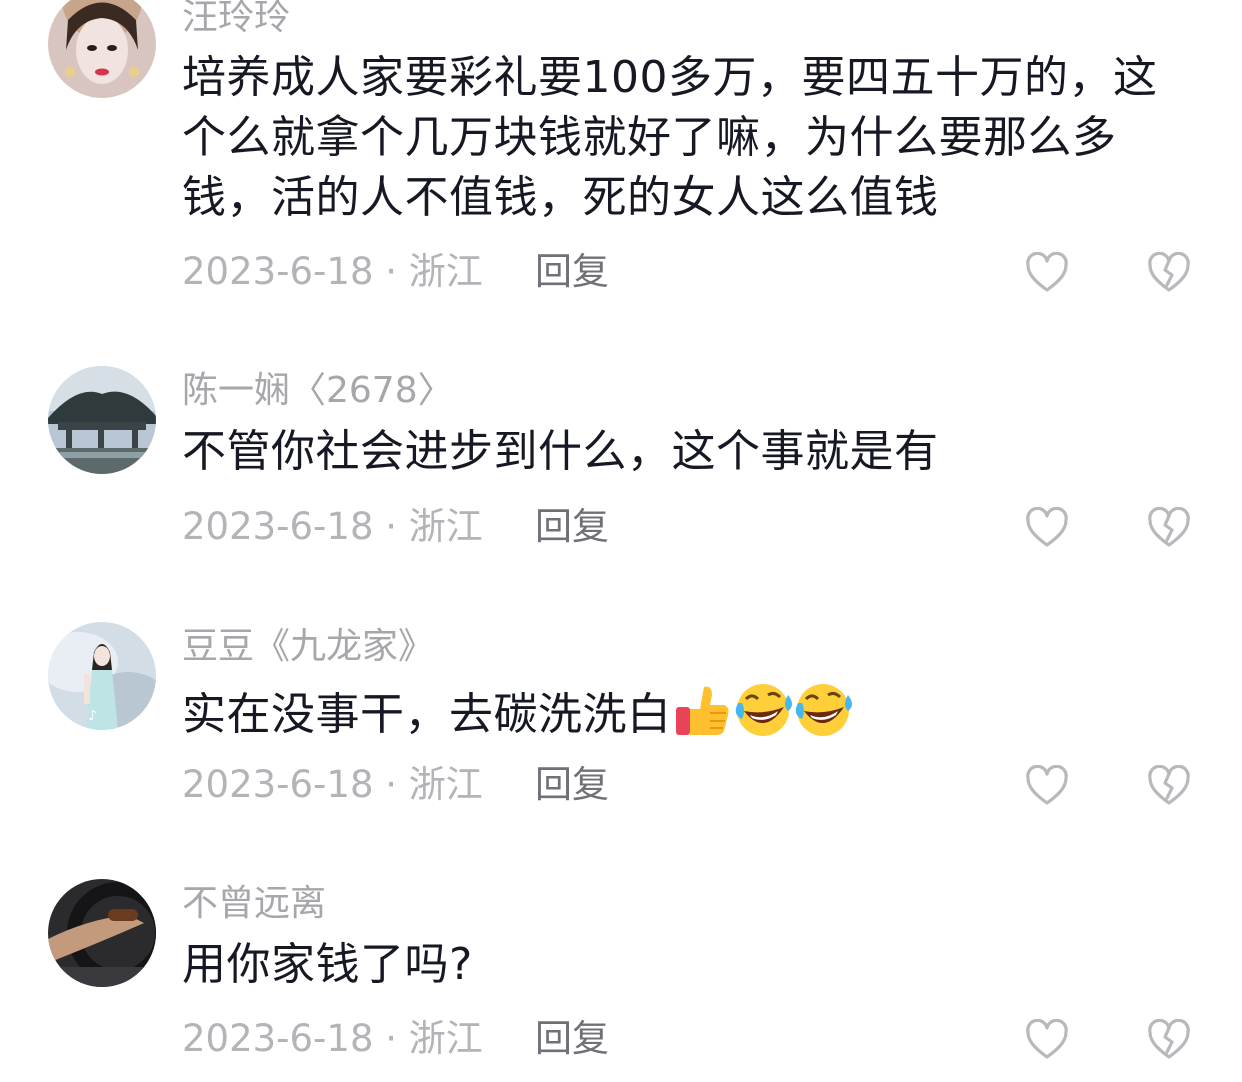  I want to click on comment-text: 实在没事干，去碳洗洗白, so click(427, 714).